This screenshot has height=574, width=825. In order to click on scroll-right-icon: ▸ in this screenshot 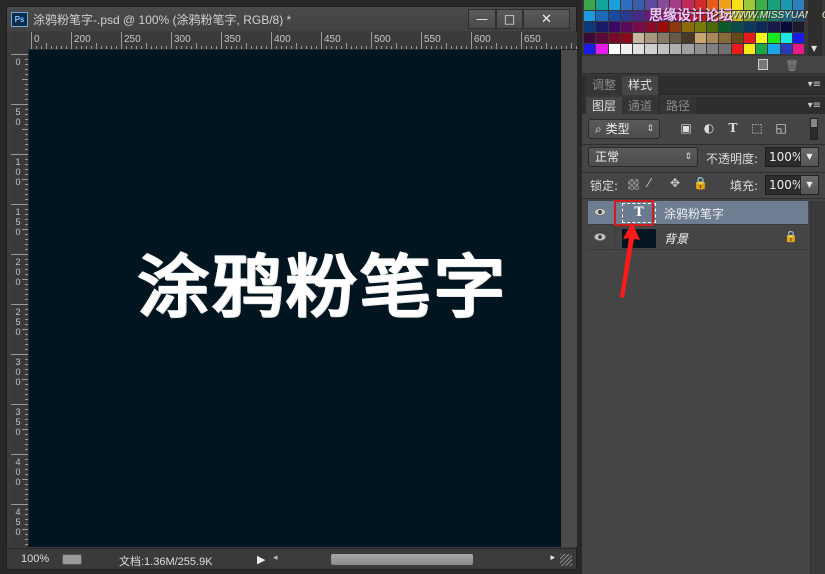, I will do `click(552, 558)`.